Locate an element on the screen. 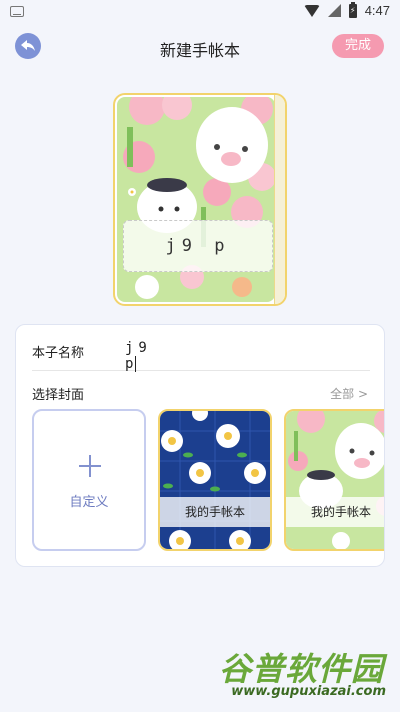  wifi-icon is located at coordinates (311, 10).